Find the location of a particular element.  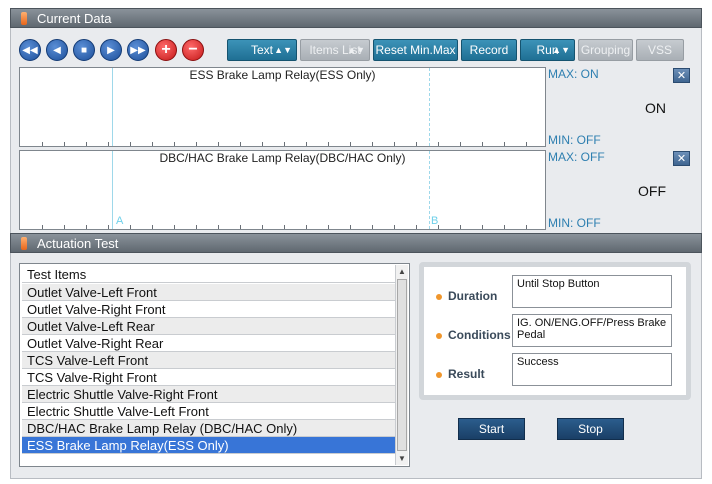

test-item-row: DBC/HAC Brake Lamp Relay (DBC/HAC Only) is located at coordinates (208, 428).